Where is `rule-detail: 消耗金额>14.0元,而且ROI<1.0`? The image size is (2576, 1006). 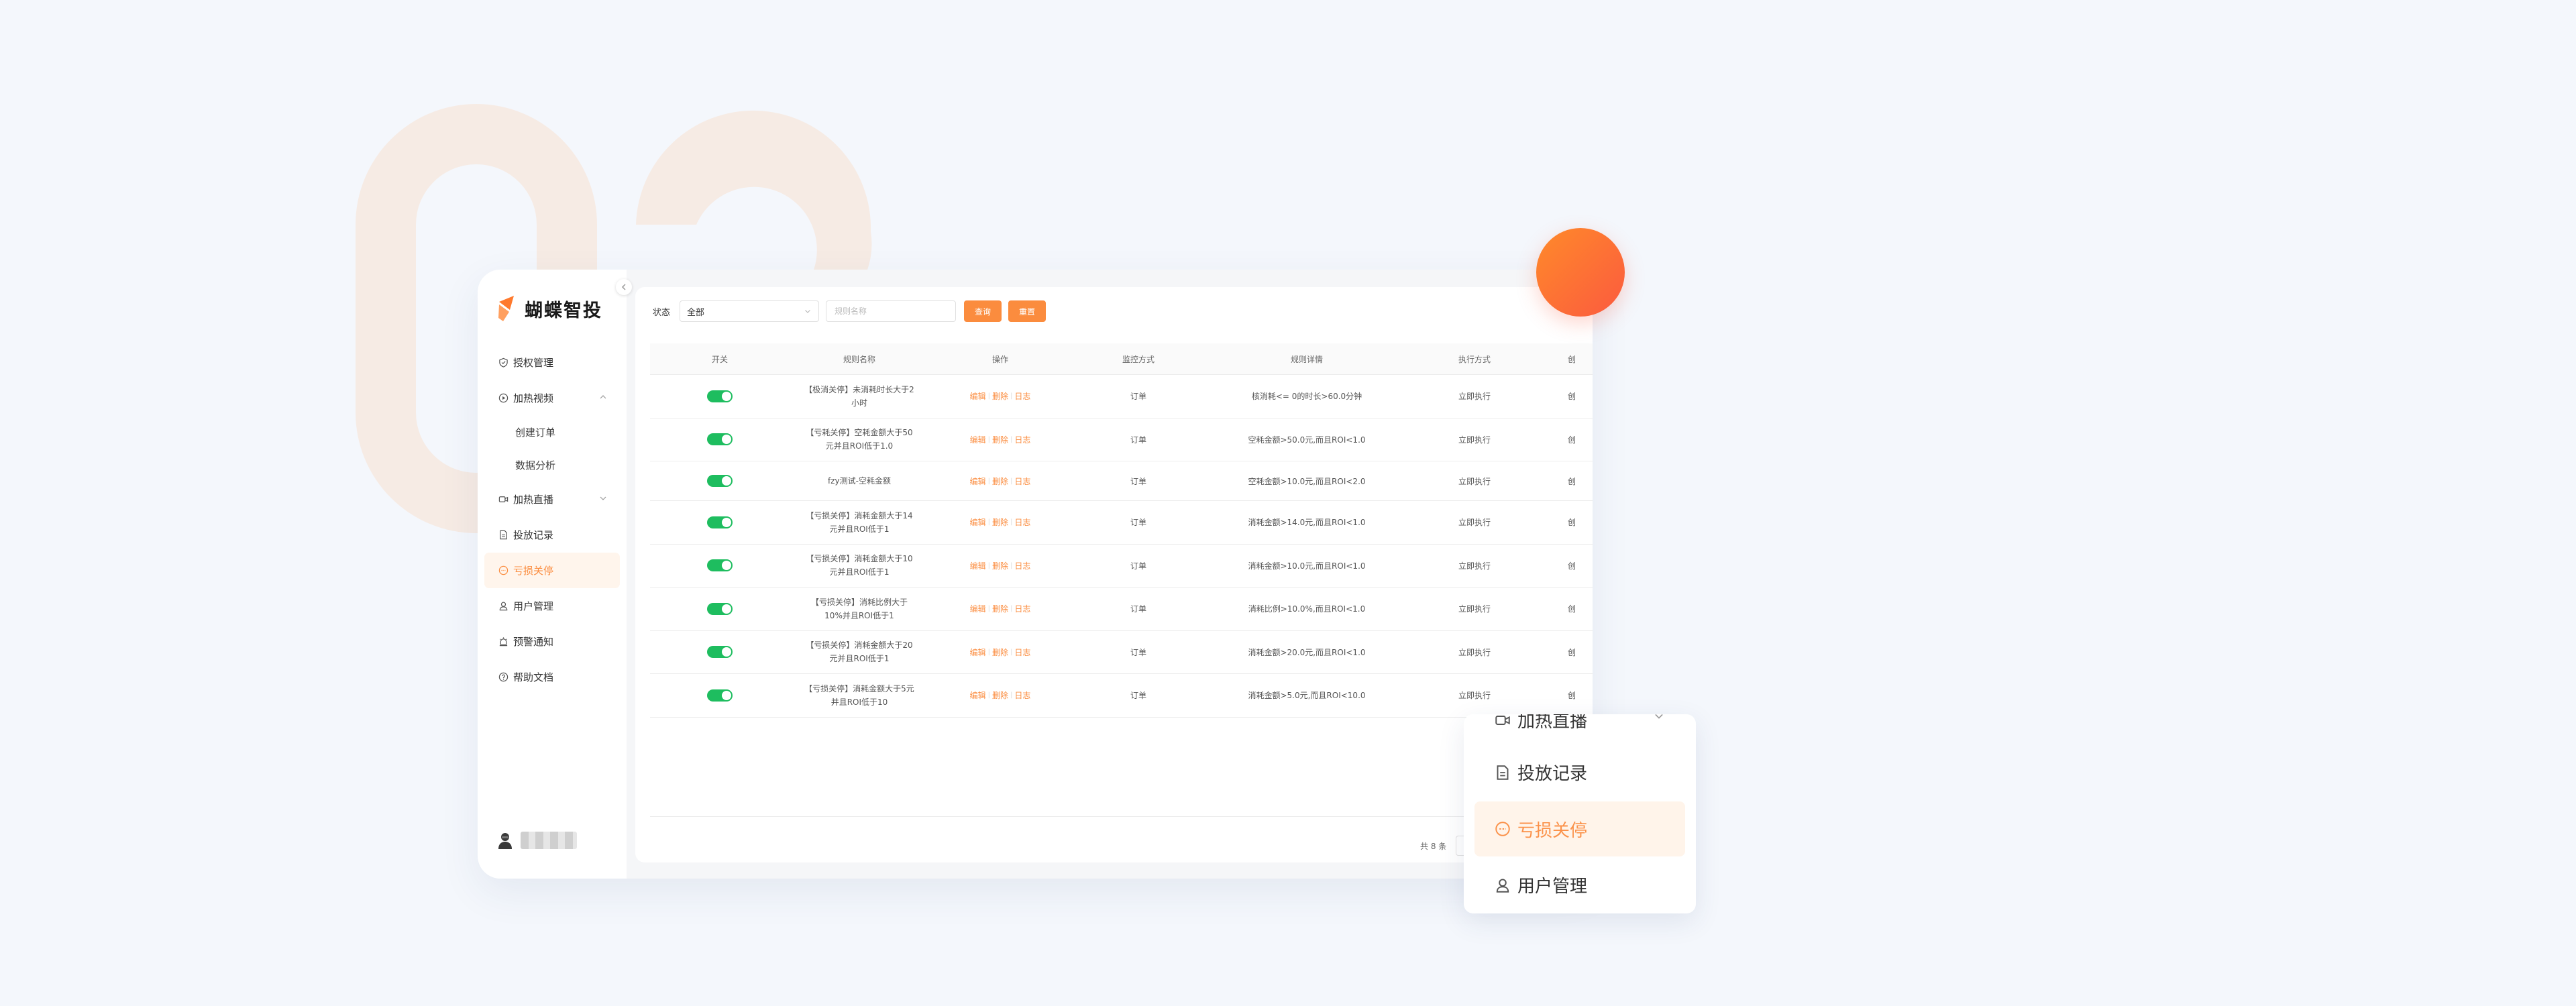
rule-detail: 消耗金额>14.0元,而且ROI<1.0 is located at coordinates (1307, 523).